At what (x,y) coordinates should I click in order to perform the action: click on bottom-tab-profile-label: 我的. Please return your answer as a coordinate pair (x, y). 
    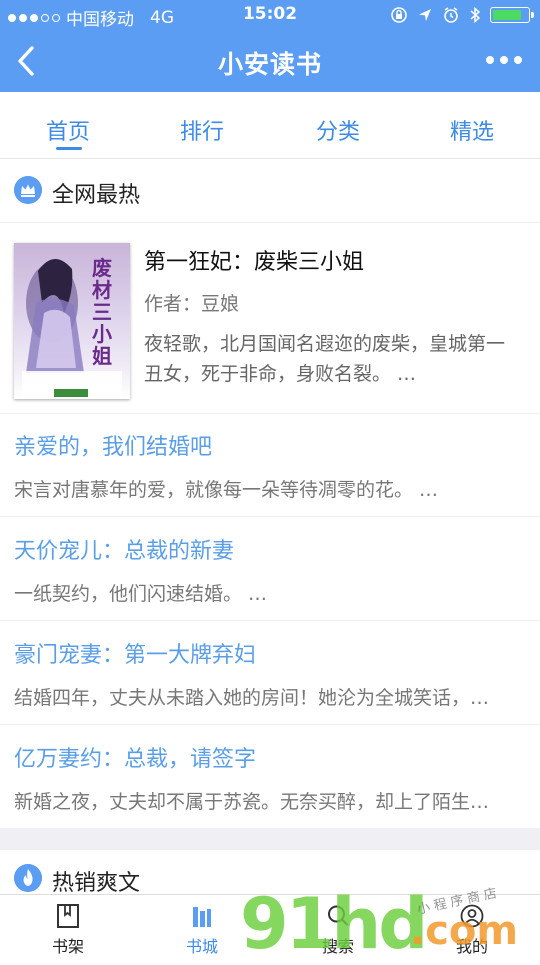
    Looking at the image, I should click on (471, 946).